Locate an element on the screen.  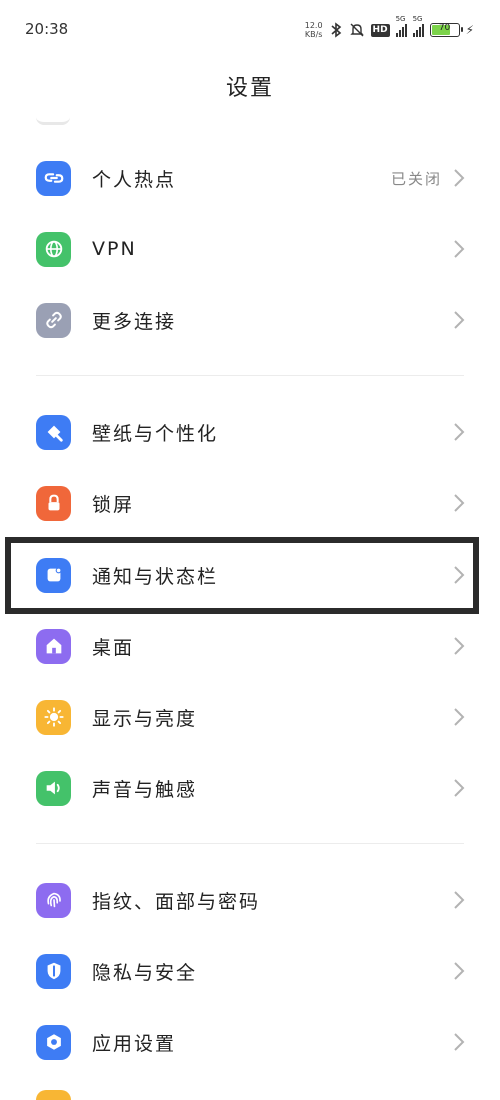
settings-item-label: 显示与亮度 is located at coordinates (145, 718).